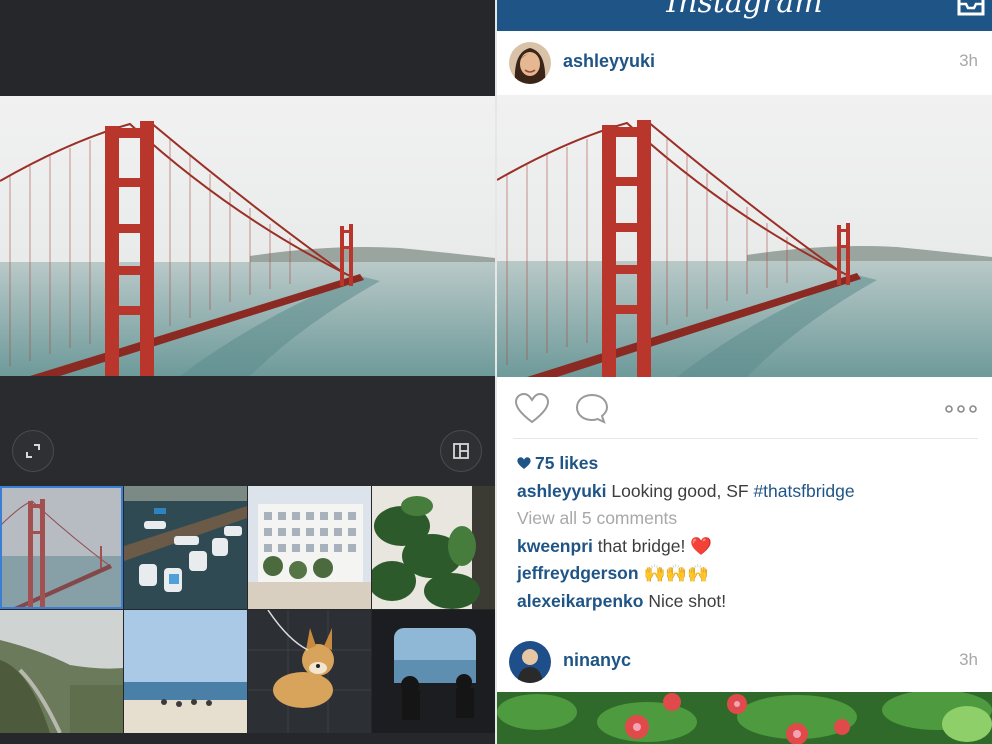  I want to click on photo-thumbnail-dog, so click(309, 671).